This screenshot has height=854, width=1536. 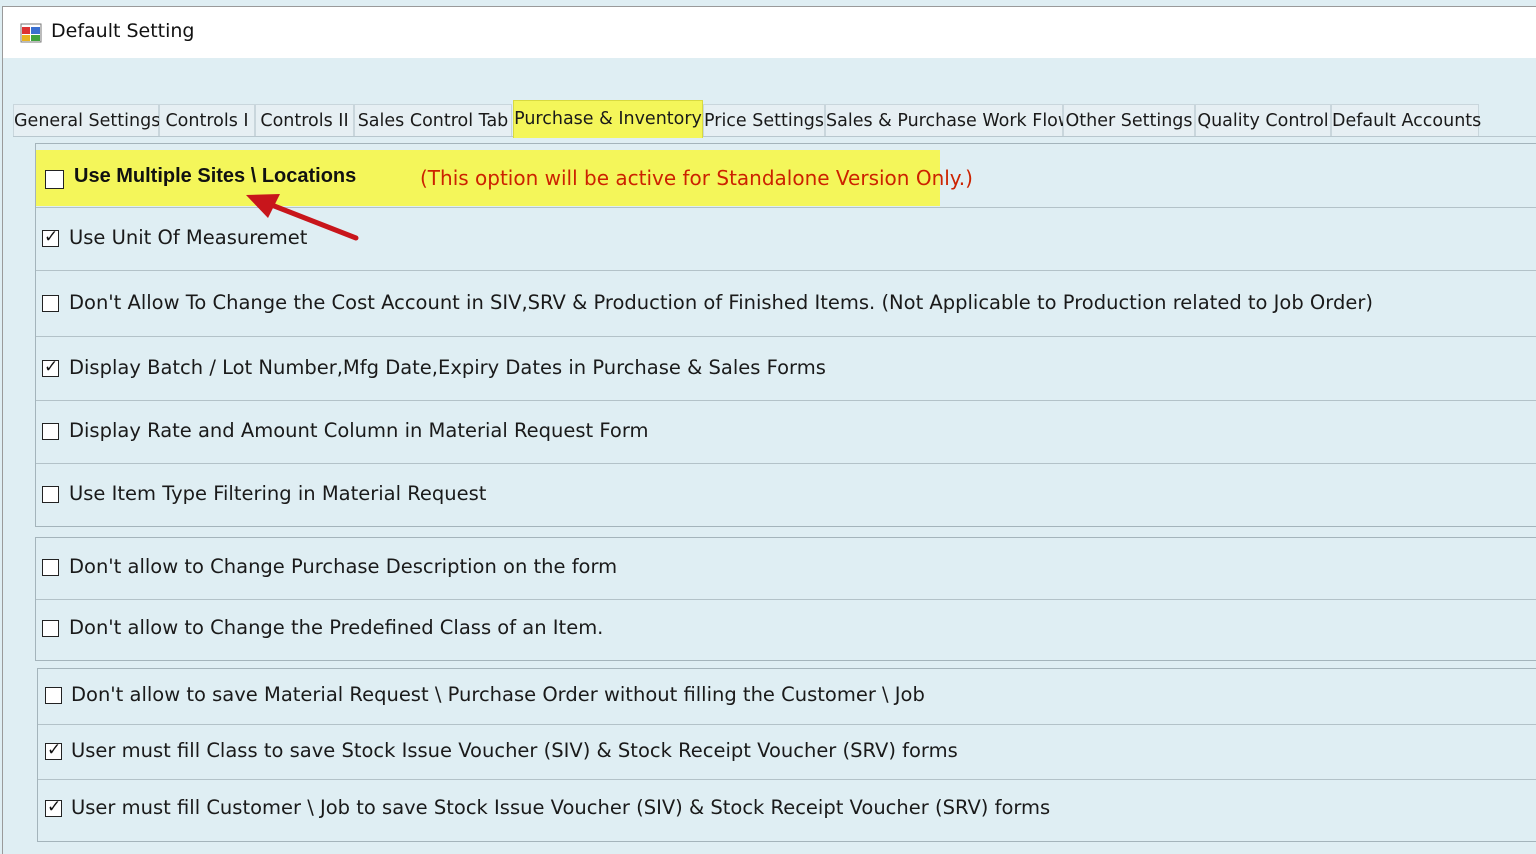 I want to click on checkbox-batch-lot, so click(x=50, y=367).